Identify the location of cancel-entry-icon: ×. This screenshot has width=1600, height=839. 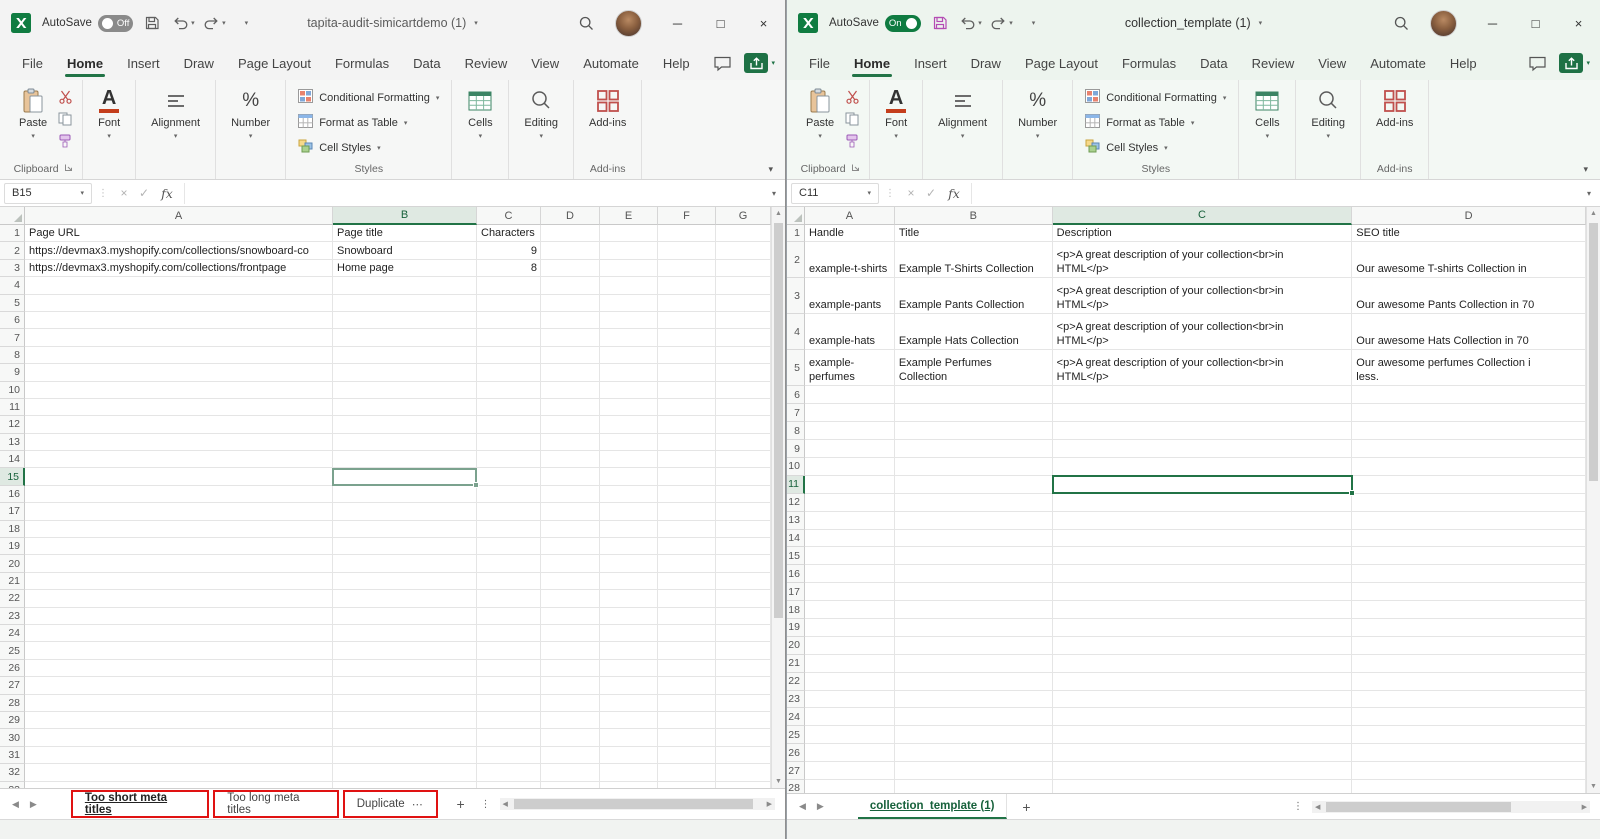
(911, 193).